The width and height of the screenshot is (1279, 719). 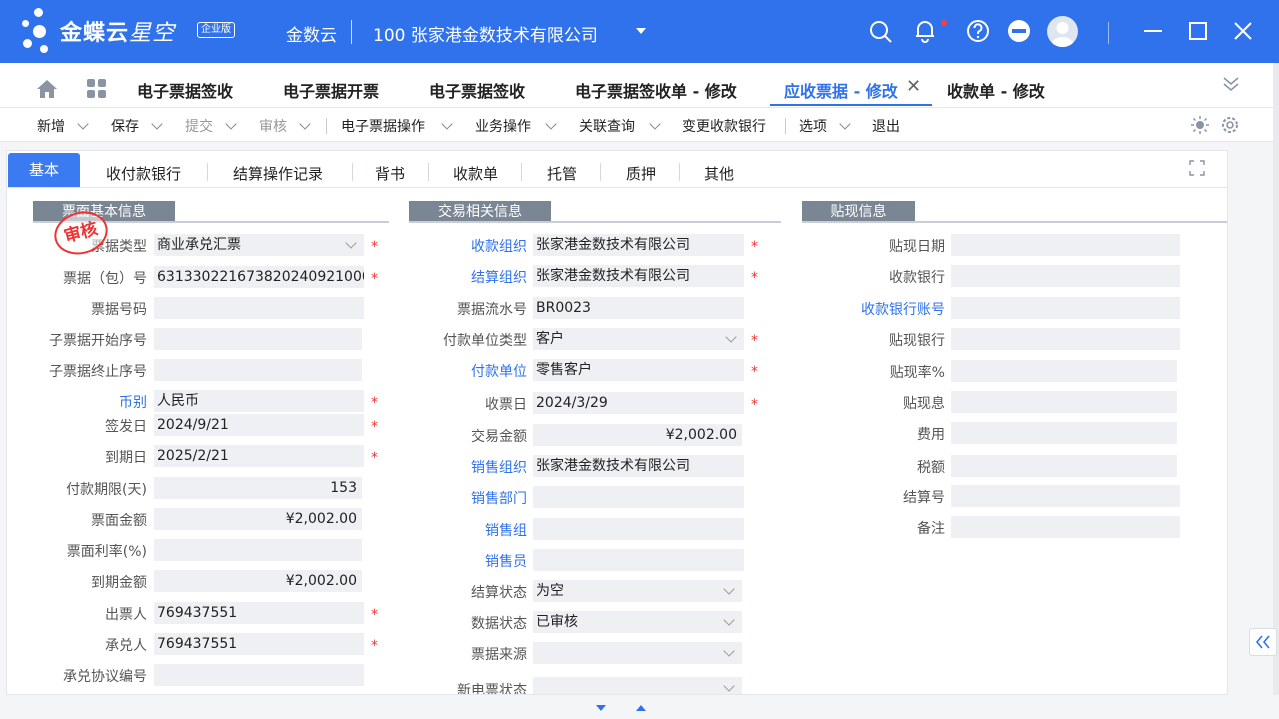 I want to click on home-icon, so click(x=47, y=89).